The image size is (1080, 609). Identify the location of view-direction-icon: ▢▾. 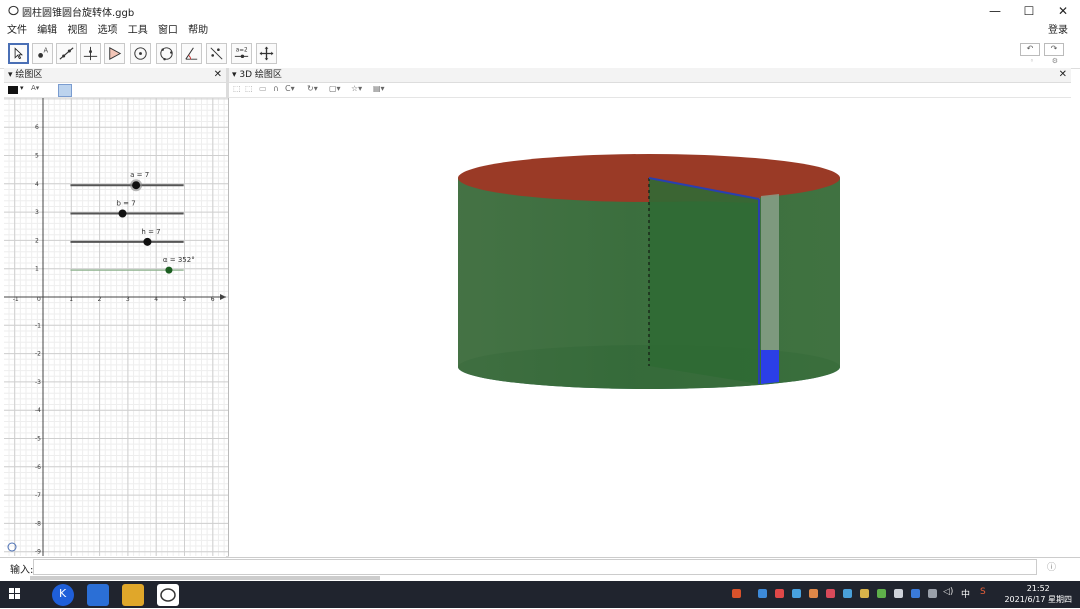
(335, 88).